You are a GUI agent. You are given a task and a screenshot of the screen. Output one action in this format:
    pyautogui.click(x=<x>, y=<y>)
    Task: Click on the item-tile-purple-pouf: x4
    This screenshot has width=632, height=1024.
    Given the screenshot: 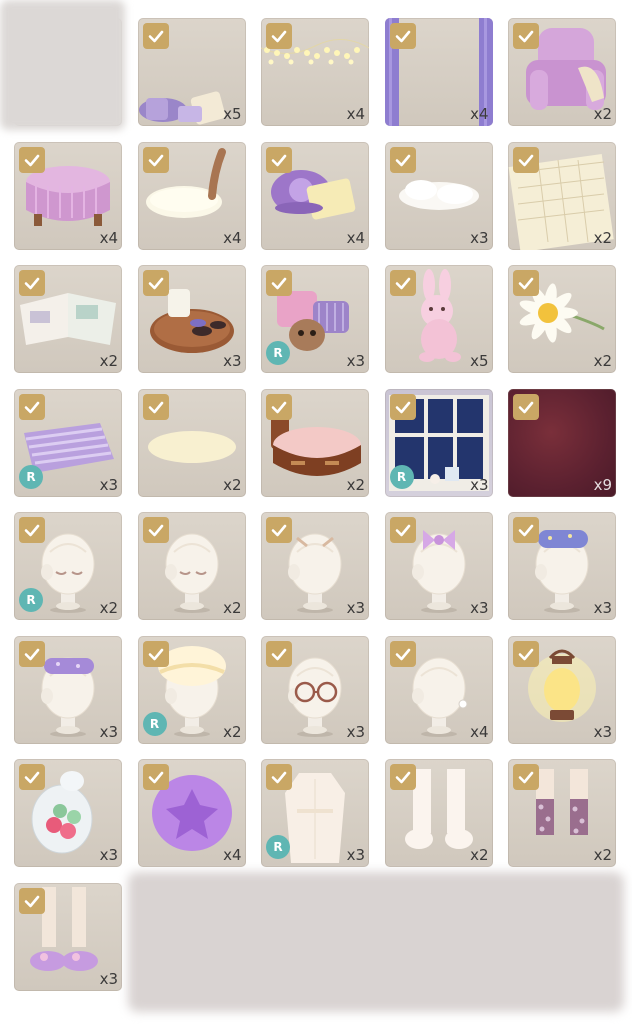 What is the action you would take?
    pyautogui.click(x=191, y=813)
    